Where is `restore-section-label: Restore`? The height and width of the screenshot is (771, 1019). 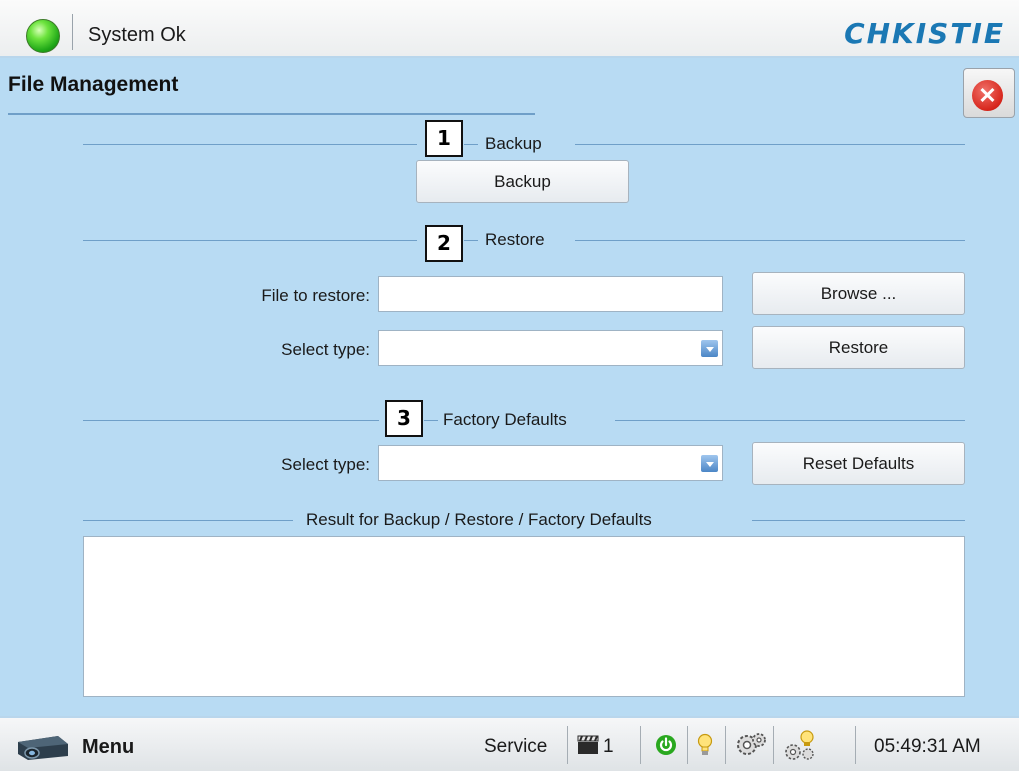
restore-section-label: Restore is located at coordinates (515, 239).